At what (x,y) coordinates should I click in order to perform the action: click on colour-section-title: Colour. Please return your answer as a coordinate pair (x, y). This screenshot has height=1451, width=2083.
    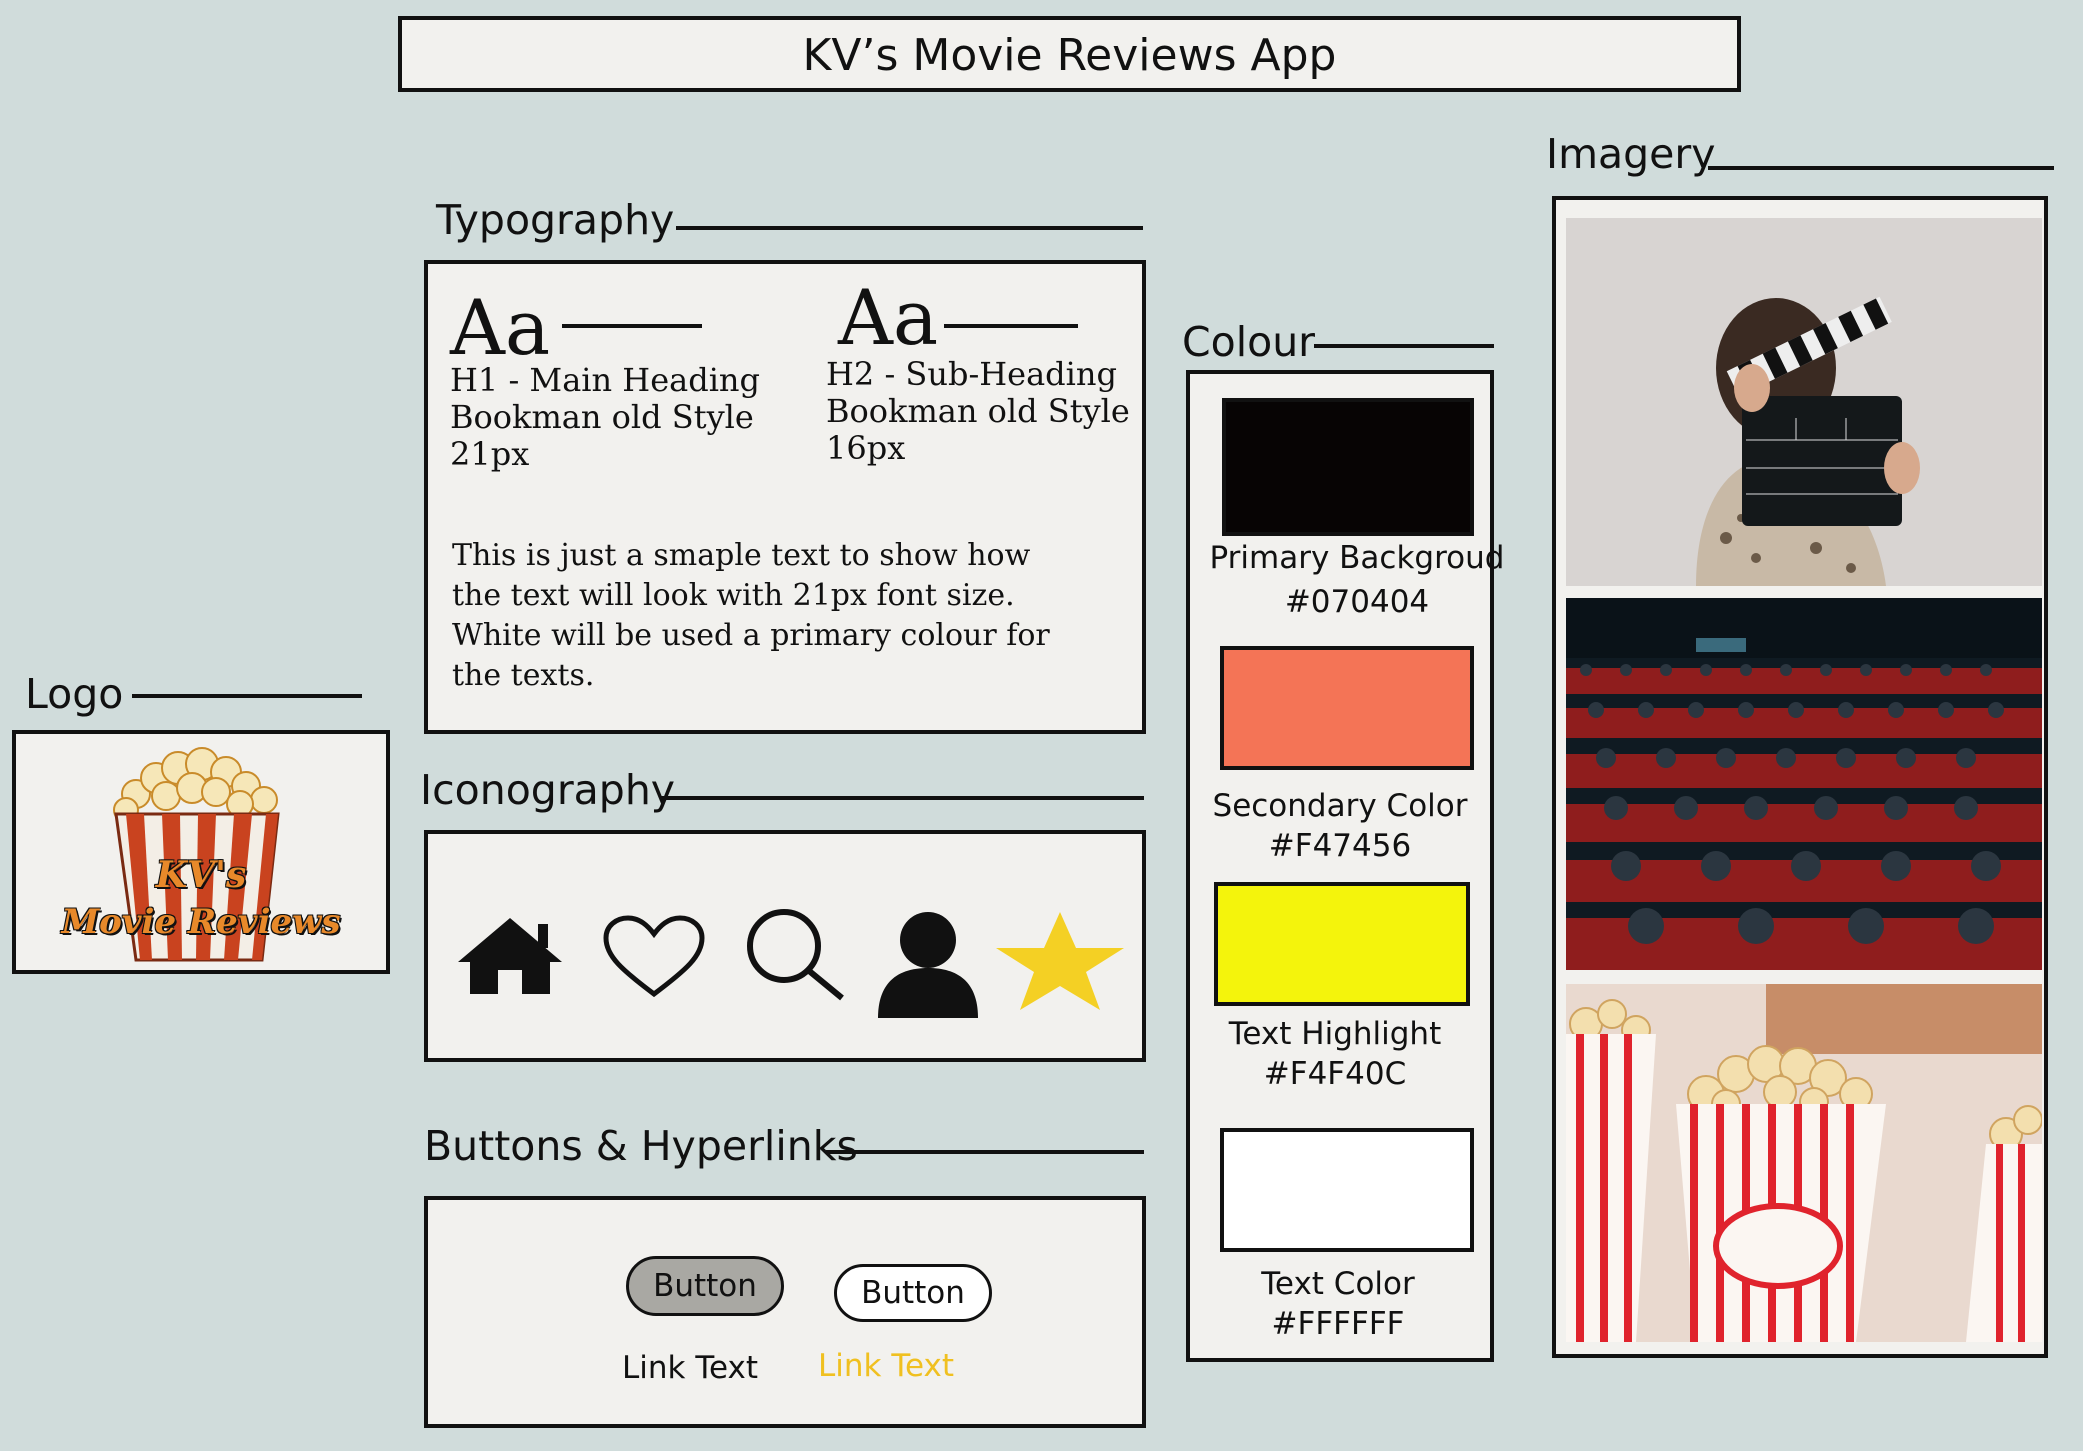
    Looking at the image, I should click on (1249, 342).